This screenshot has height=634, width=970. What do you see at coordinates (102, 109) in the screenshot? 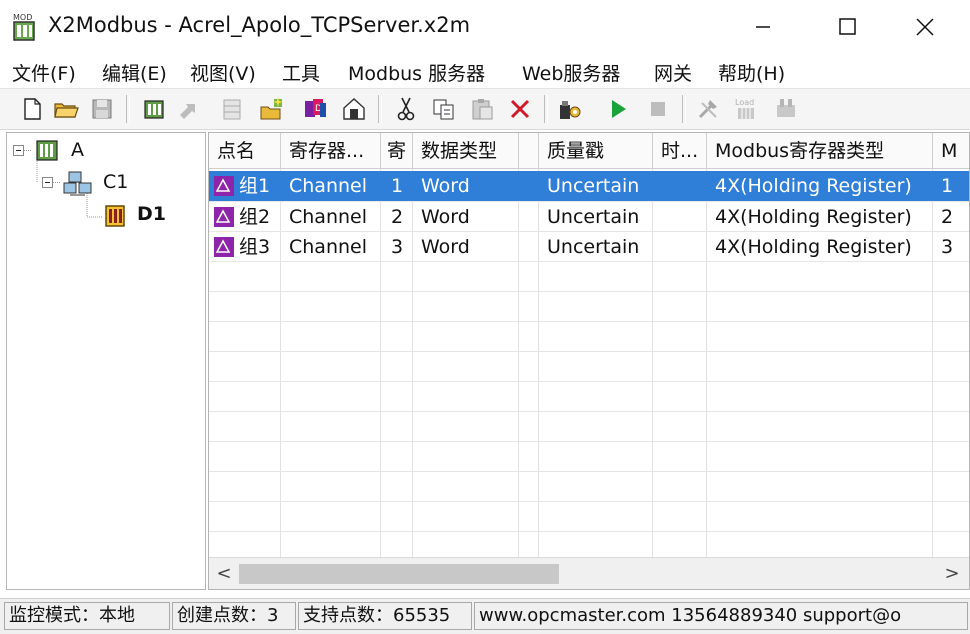
I see `save-icon` at bounding box center [102, 109].